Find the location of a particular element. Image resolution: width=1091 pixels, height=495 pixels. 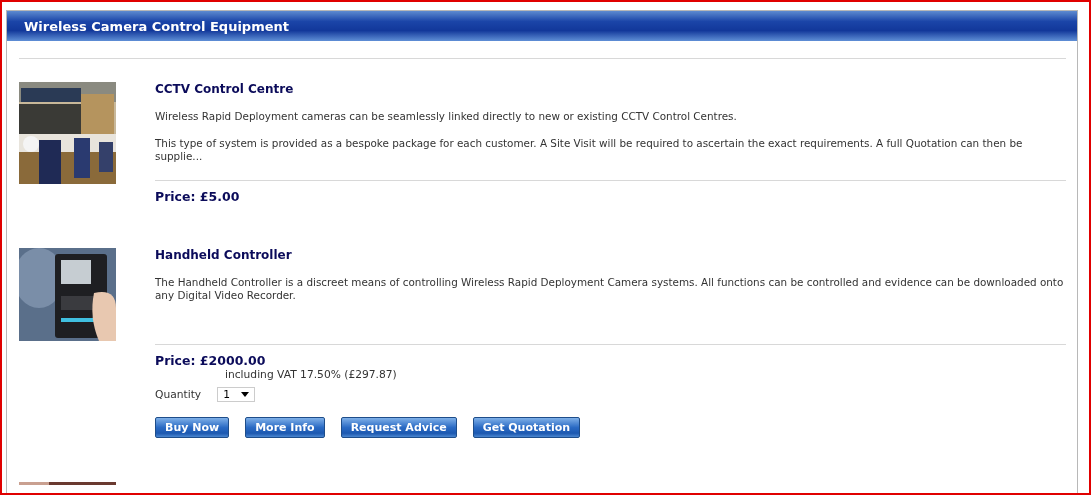

product-title: CCTV Control Centre is located at coordinates (610, 89).